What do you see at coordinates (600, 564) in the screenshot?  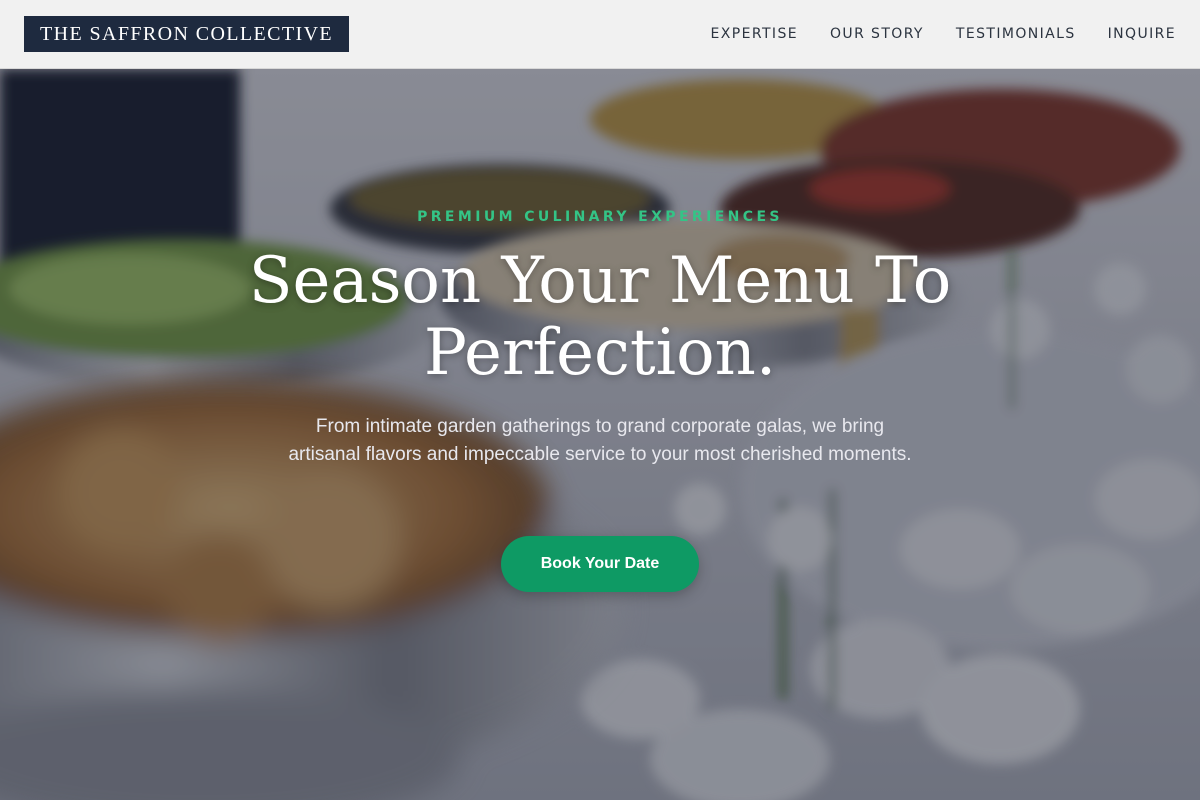 I see `book-your-date-button: Book Your Date` at bounding box center [600, 564].